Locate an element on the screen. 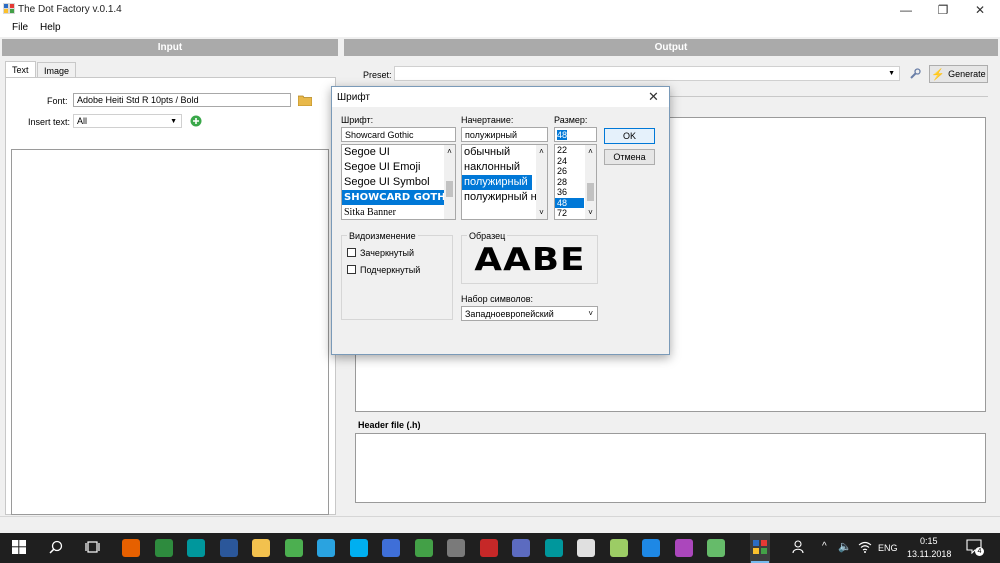  list-item: SHOWCARD GOTH is located at coordinates (398, 197).